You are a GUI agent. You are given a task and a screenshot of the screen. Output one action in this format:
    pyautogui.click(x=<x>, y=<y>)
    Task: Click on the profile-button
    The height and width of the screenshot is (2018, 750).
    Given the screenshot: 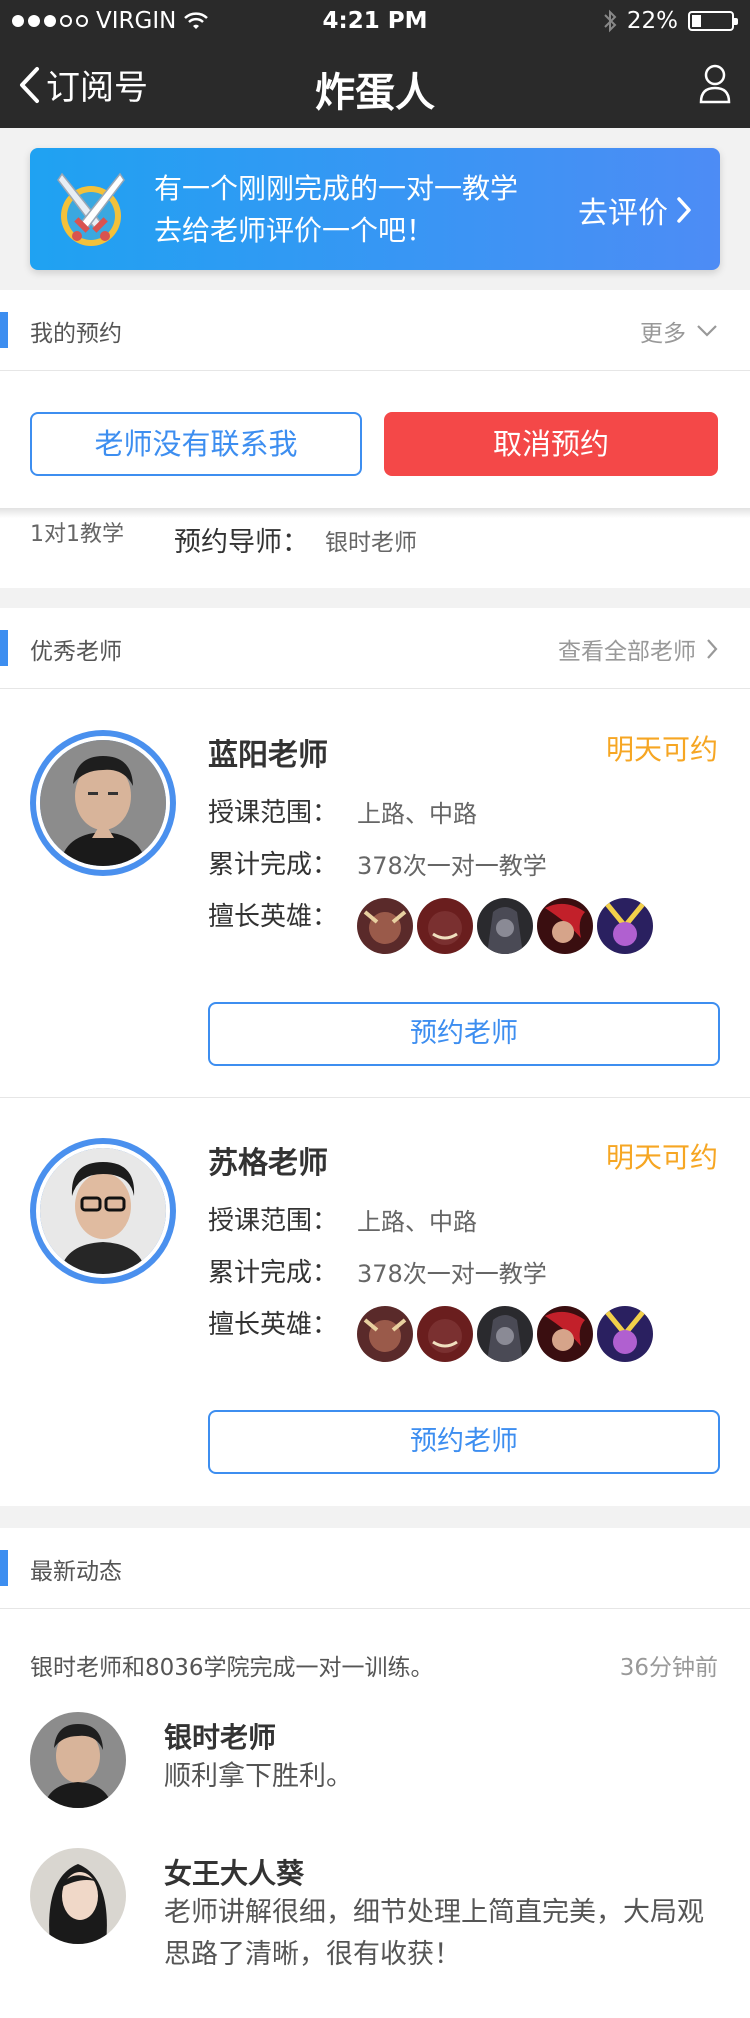 What is the action you would take?
    pyautogui.click(x=715, y=85)
    